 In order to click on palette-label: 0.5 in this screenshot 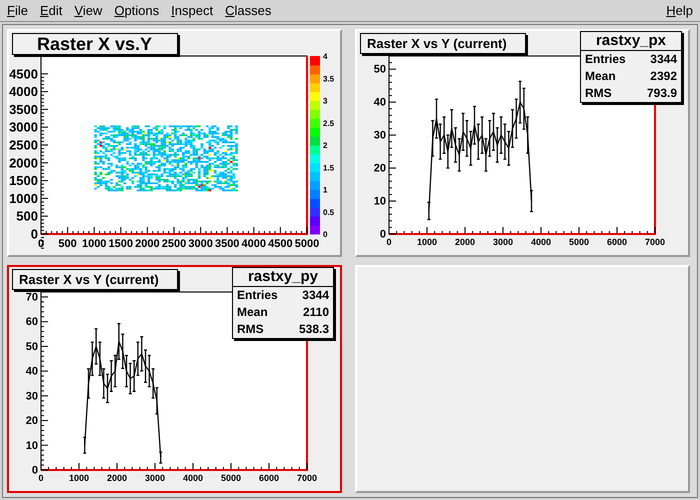, I will do `click(328, 212)`.